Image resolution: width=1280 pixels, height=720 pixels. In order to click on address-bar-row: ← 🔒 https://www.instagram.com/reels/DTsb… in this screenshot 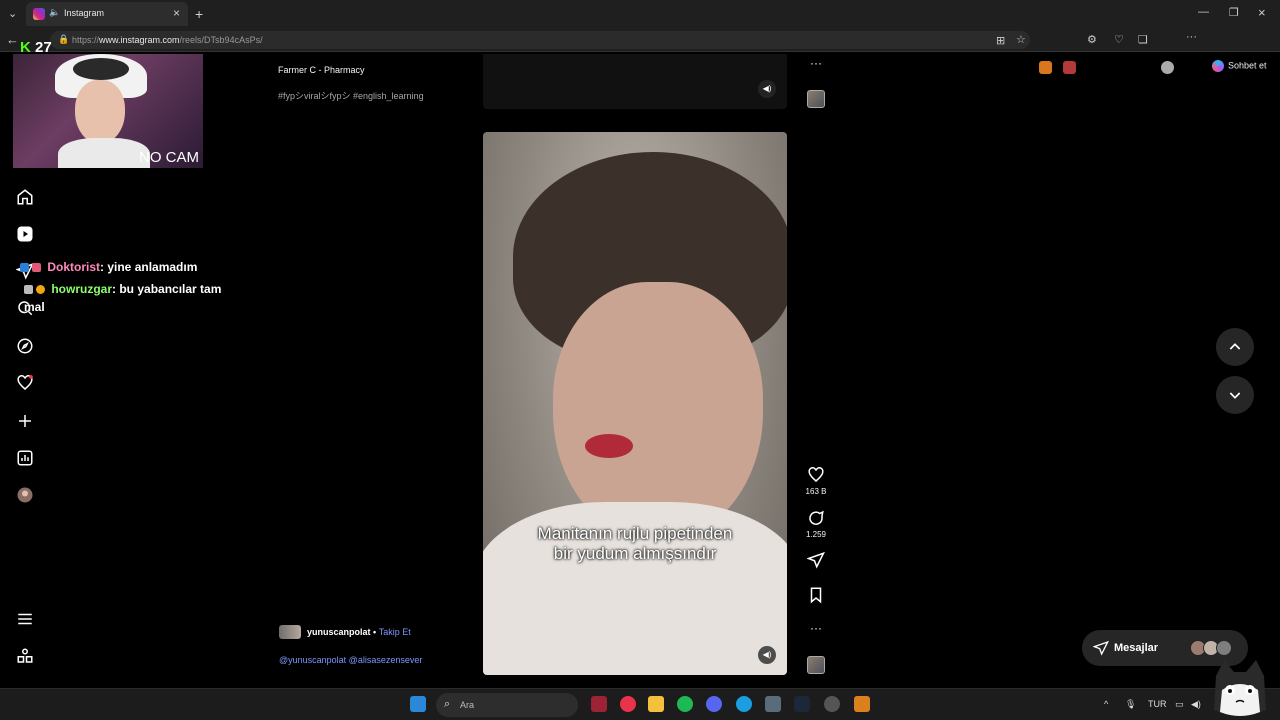, I will do `click(640, 51)`.